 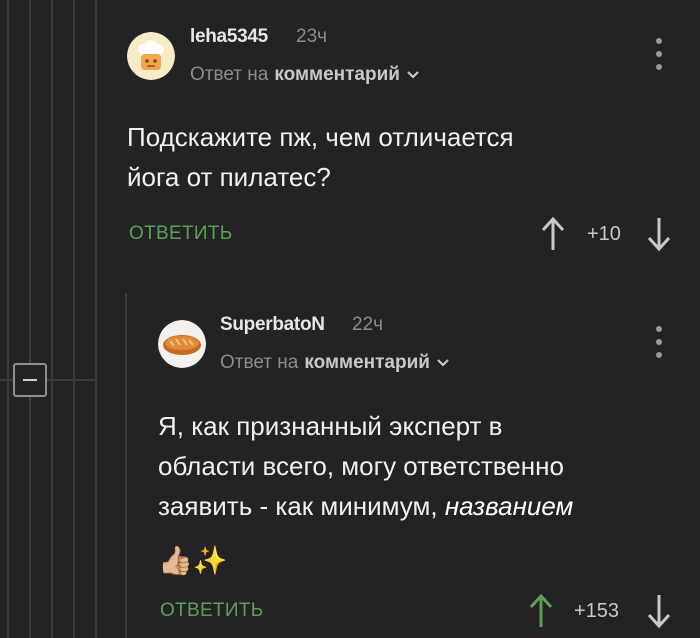 What do you see at coordinates (368, 324) in the screenshot?
I see `timestamp: 22ч` at bounding box center [368, 324].